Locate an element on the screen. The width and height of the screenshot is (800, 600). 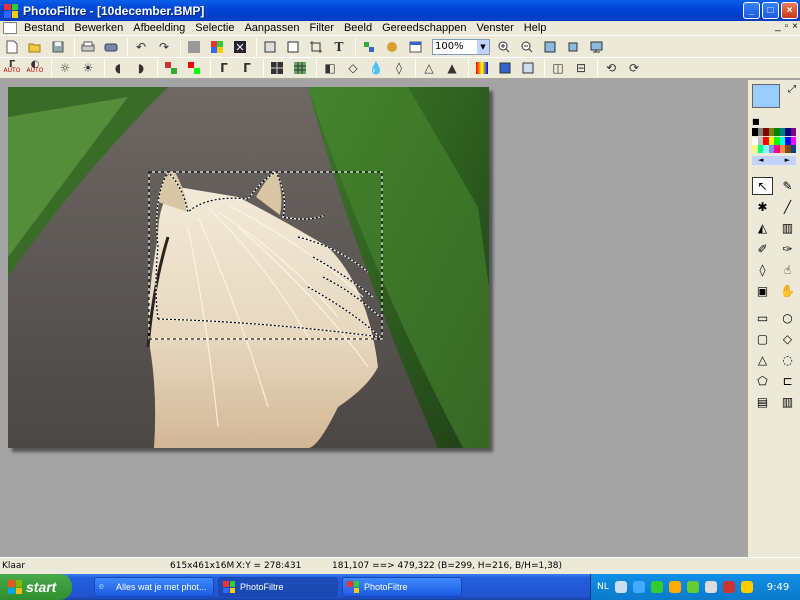
color-swatches: ⤢ ■ is located at coordinates (774, 105).